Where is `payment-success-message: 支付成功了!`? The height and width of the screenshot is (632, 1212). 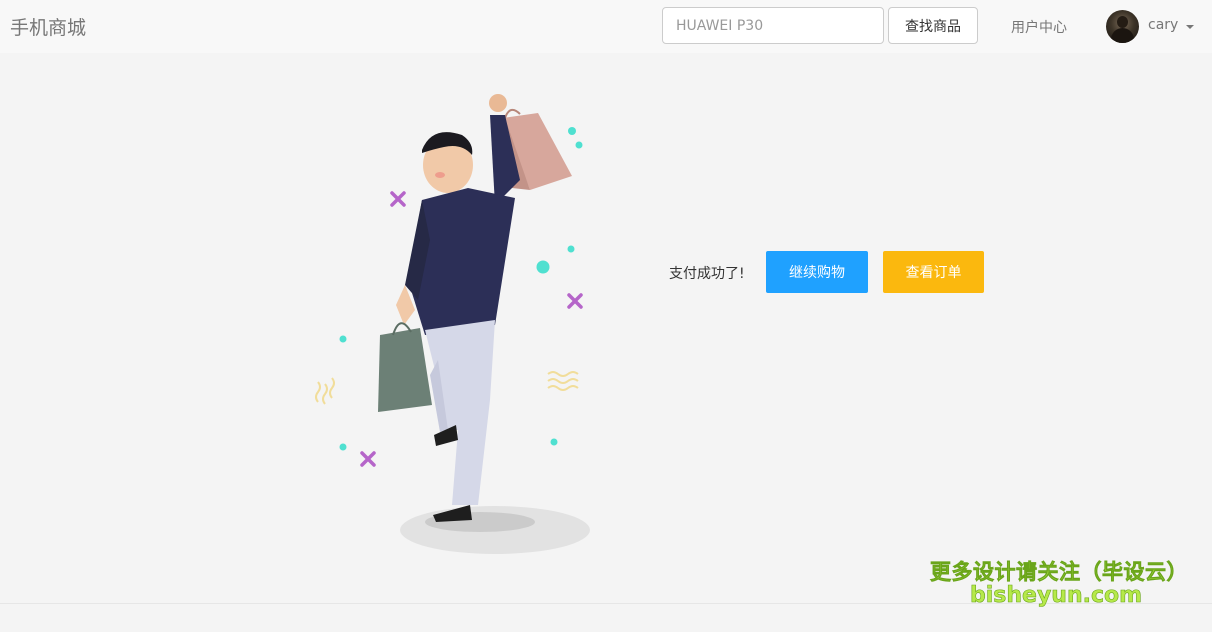
payment-success-message: 支付成功了! is located at coordinates (707, 274).